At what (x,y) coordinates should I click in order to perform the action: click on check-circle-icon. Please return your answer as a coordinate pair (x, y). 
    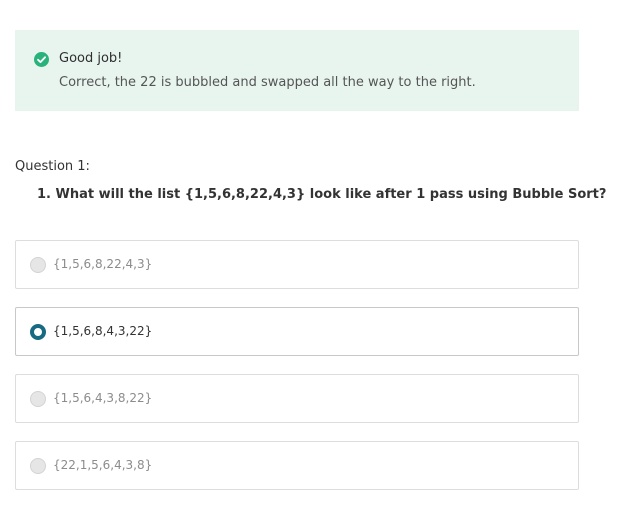
    Looking at the image, I should click on (41, 59).